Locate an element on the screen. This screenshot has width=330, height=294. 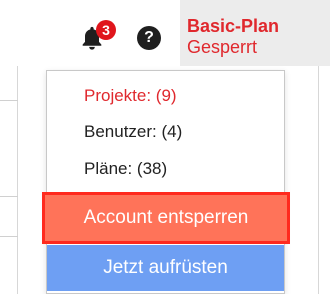
unlock-account-button: Account entsperren is located at coordinates (166, 218).